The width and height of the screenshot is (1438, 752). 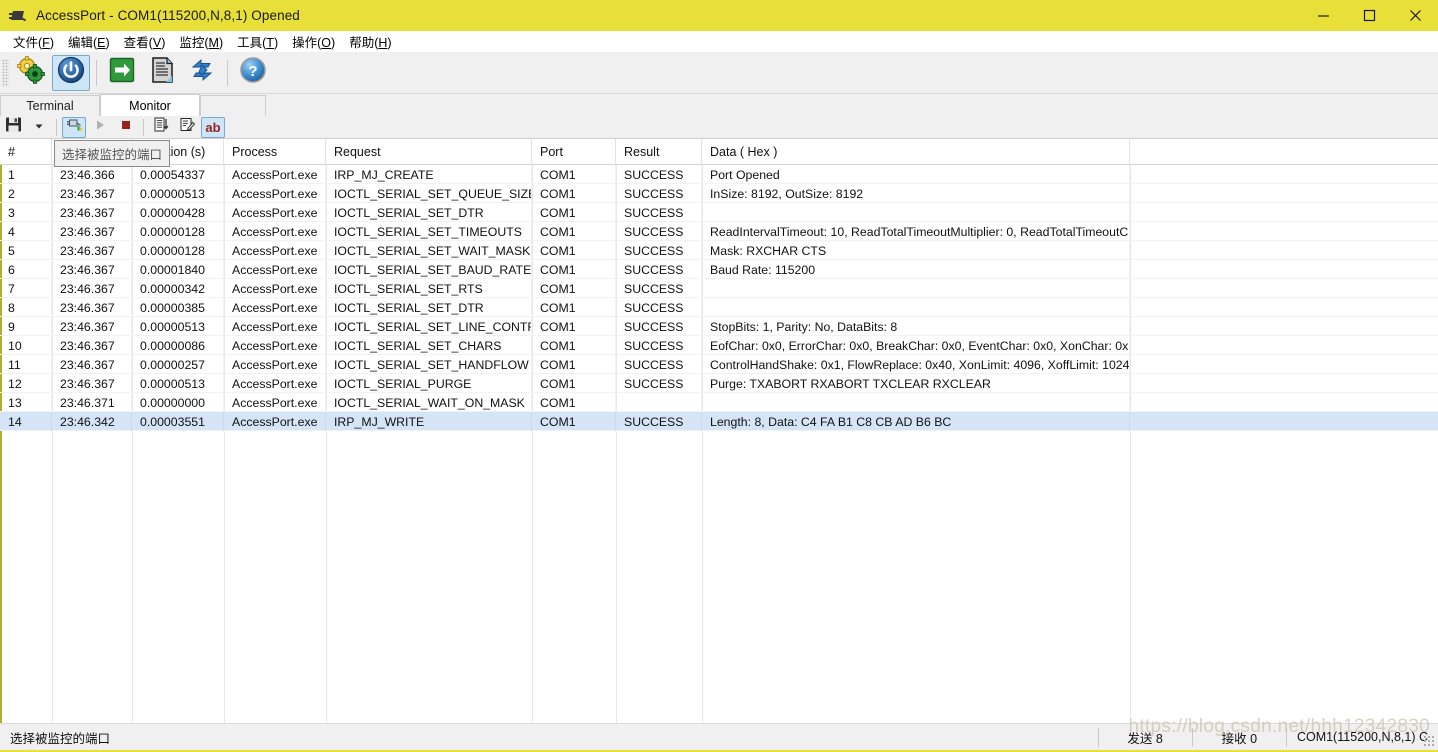 What do you see at coordinates (429, 402) in the screenshot?
I see `cell-request: IOCTL_SERIAL_WAIT_ON_MASK` at bounding box center [429, 402].